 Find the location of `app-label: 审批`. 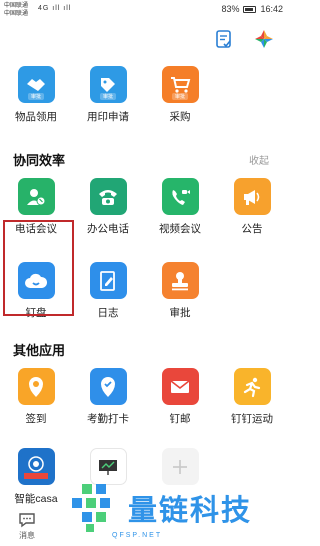

app-label: 审批 is located at coordinates (180, 313).